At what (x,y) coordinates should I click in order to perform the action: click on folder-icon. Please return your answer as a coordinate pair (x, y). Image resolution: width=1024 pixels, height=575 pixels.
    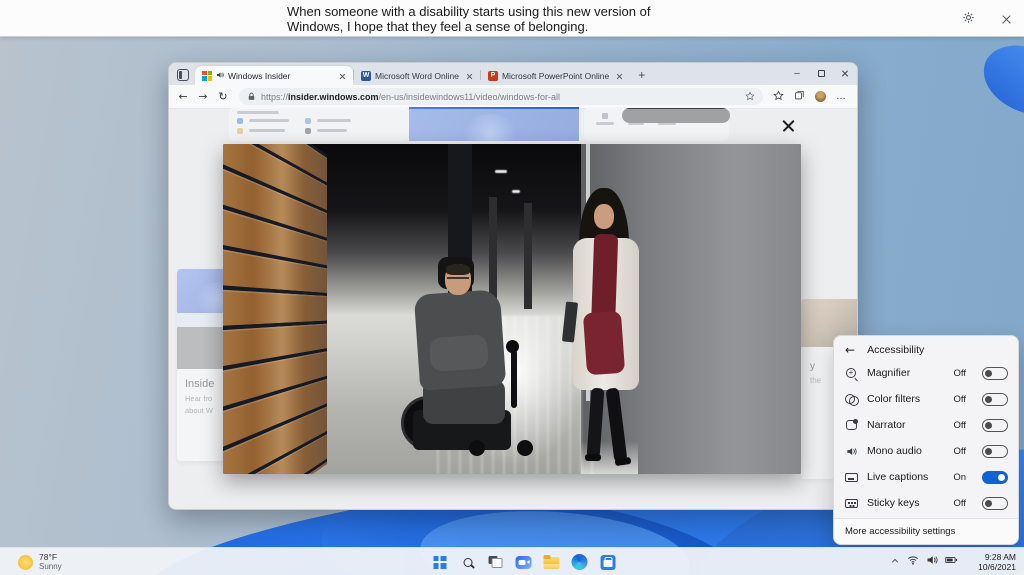
    Looking at the image, I should click on (551, 561).